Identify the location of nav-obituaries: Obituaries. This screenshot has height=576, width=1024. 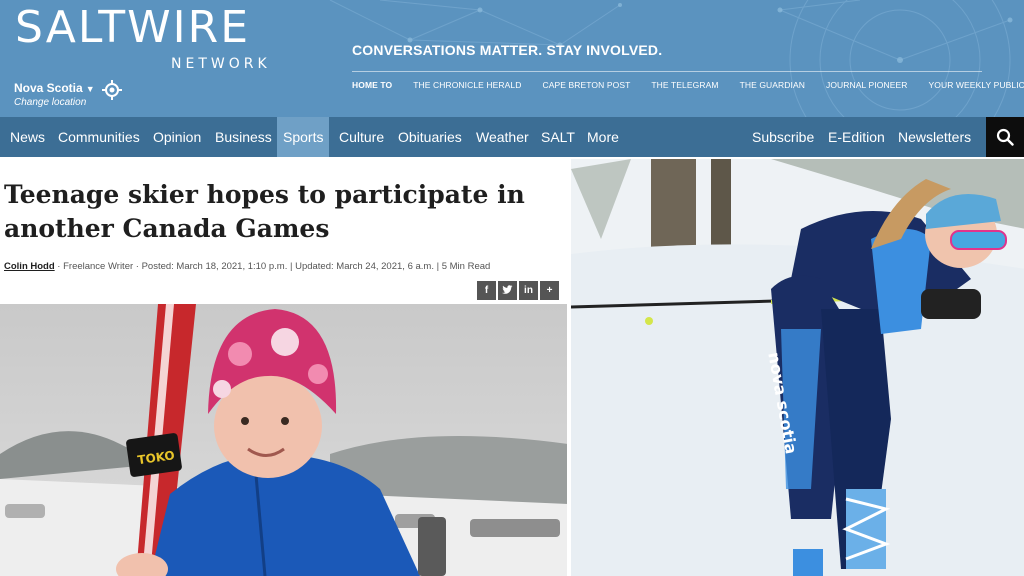
(430, 137).